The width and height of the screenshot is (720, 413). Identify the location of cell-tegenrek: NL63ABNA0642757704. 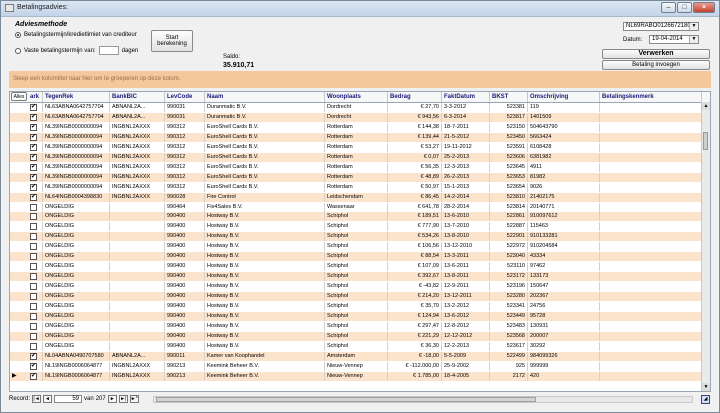
(76, 117).